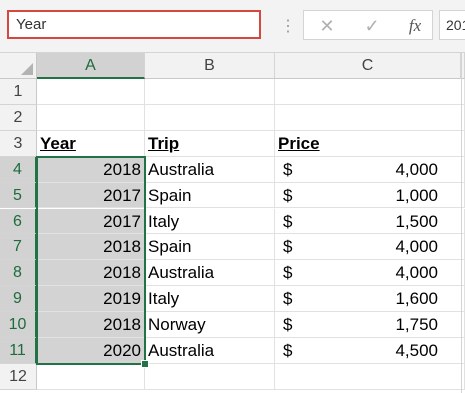 Image resolution: width=465 pixels, height=393 pixels. Describe the element at coordinates (461, 223) in the screenshot. I see `column-d-edge` at that location.